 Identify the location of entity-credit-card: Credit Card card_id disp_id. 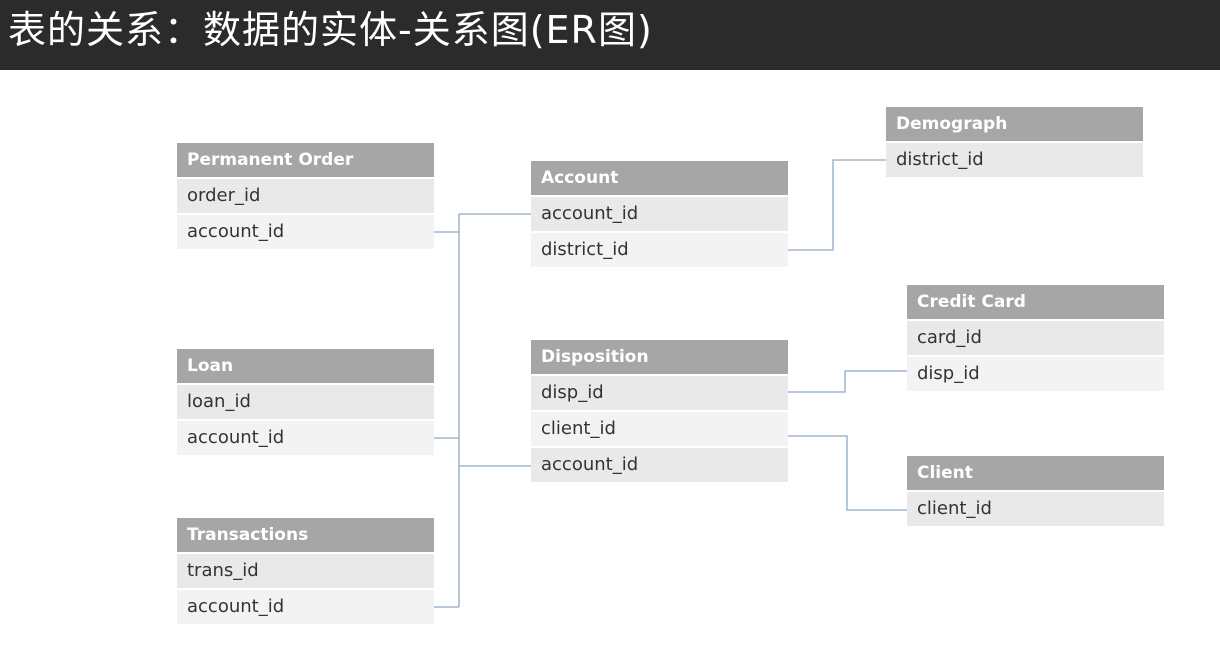
(1035, 338).